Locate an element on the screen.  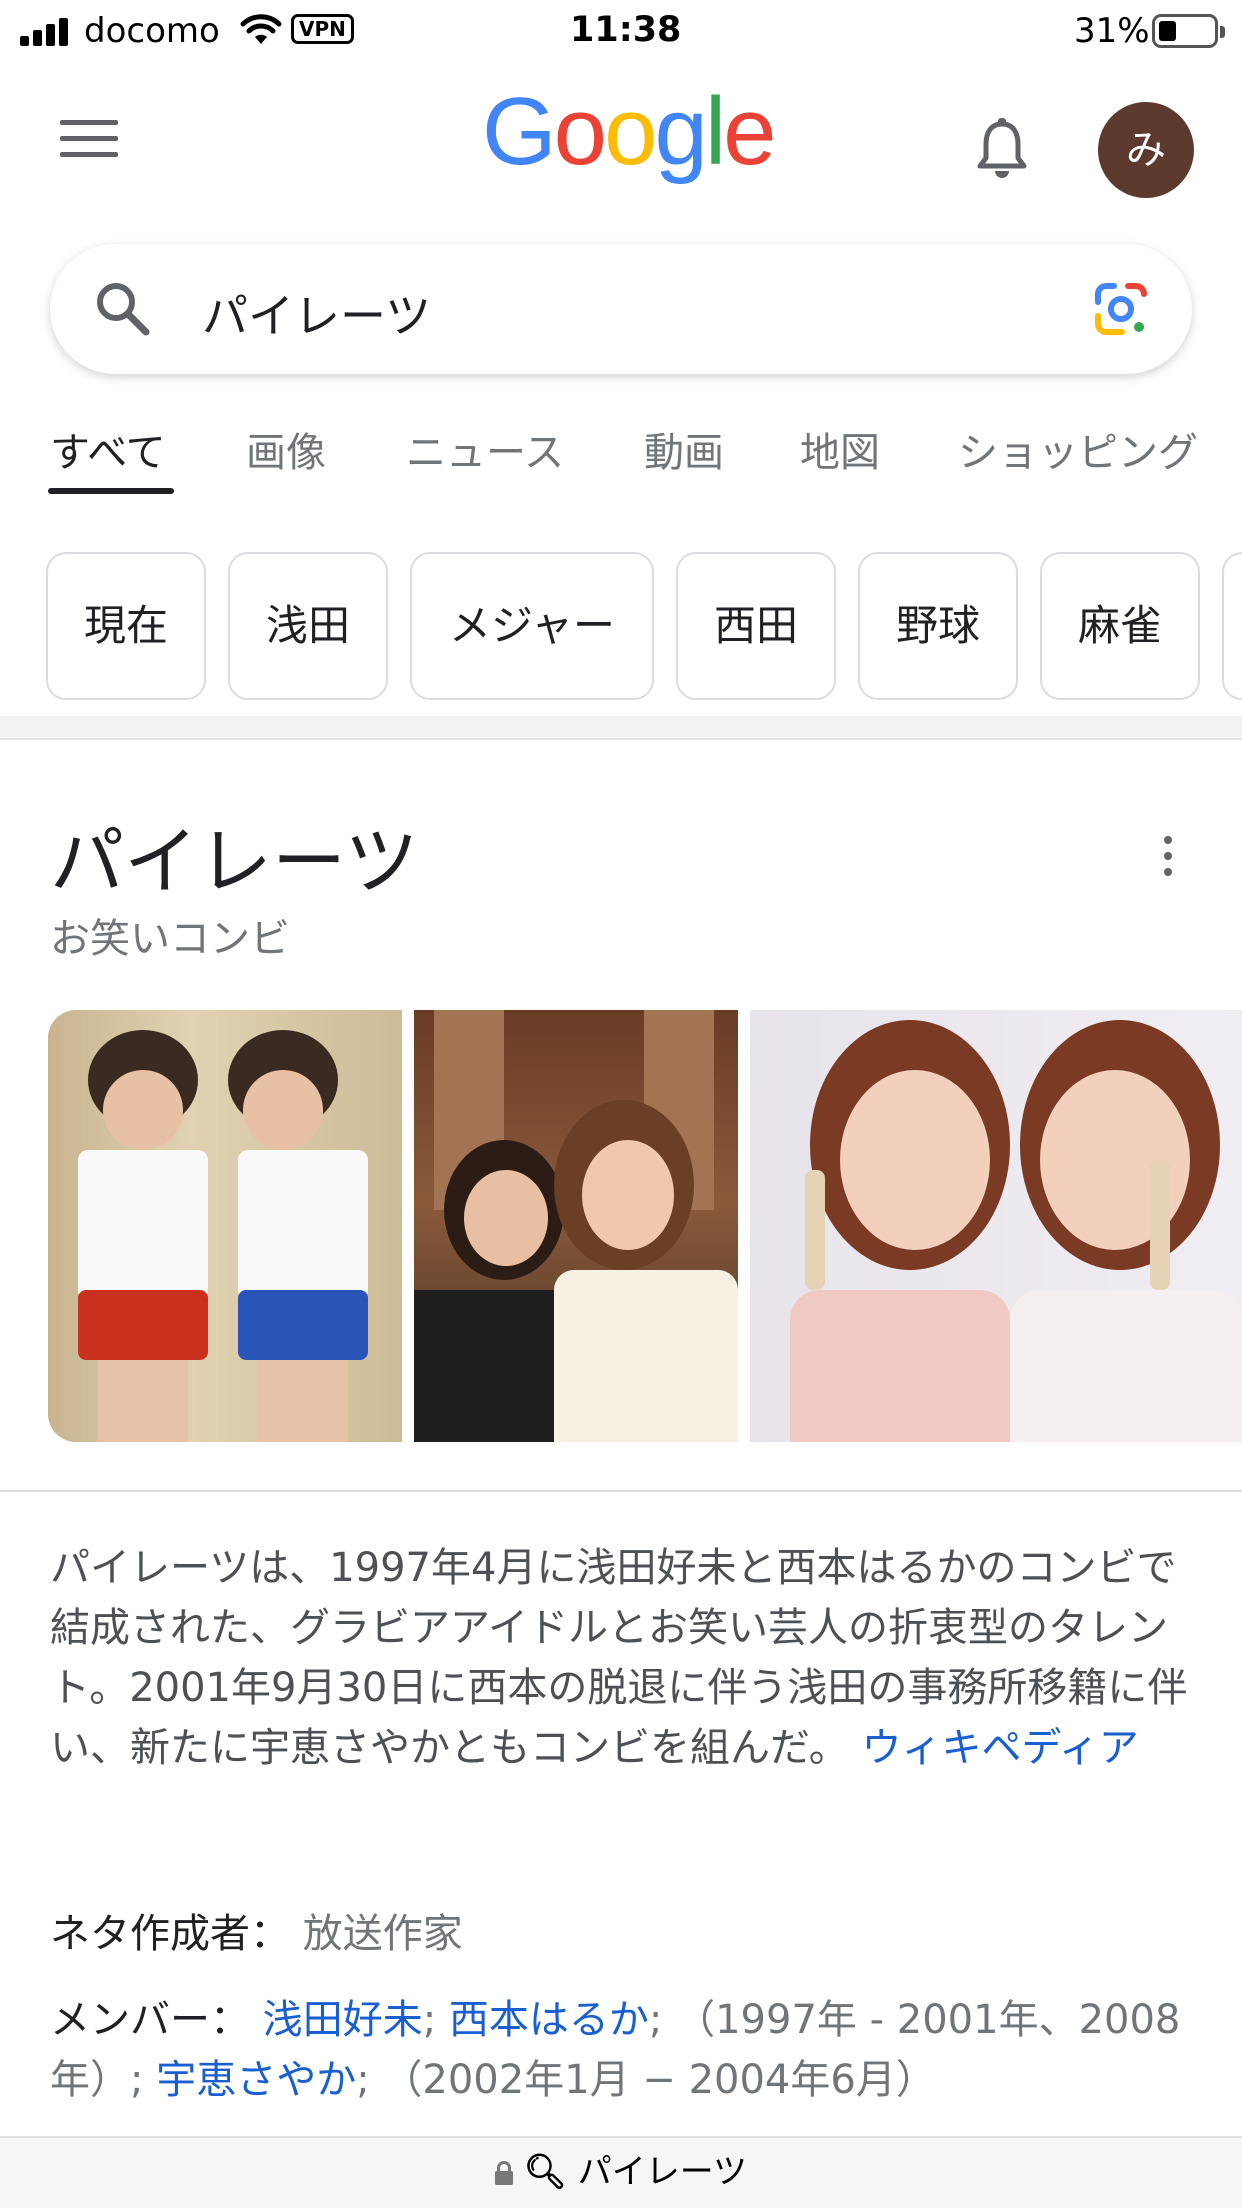
fact-writer-value: 放送作家 is located at coordinates (382, 1934).